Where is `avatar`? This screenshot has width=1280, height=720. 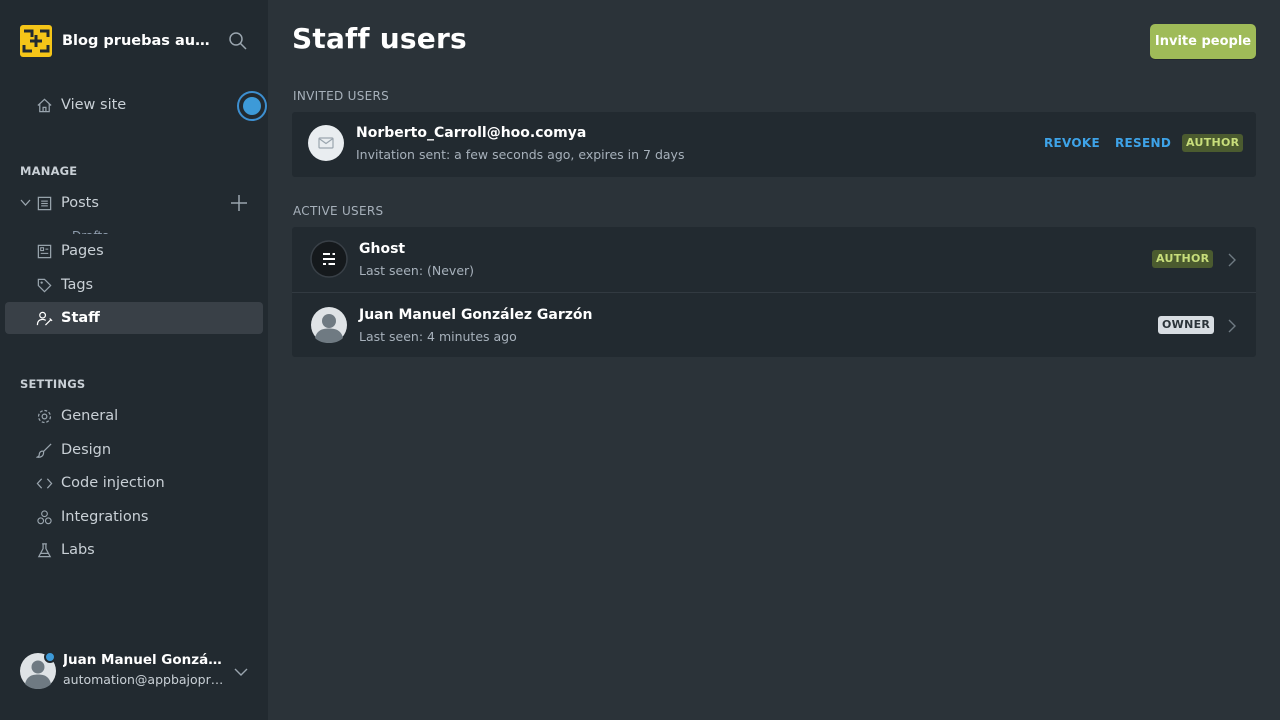 avatar is located at coordinates (329, 325).